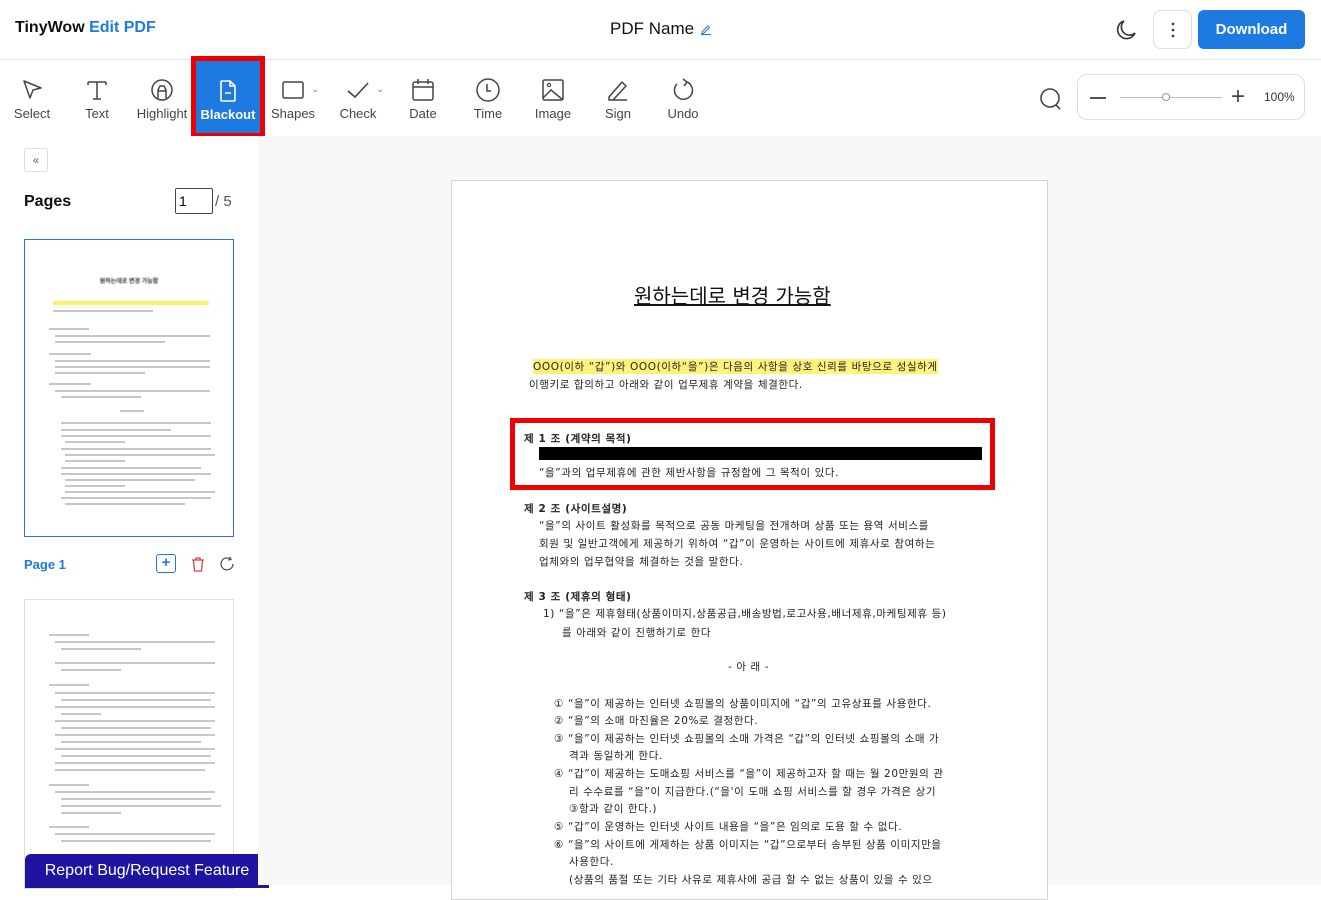 The height and width of the screenshot is (900, 1321). What do you see at coordinates (358, 113) in the screenshot?
I see `tool-label: Check` at bounding box center [358, 113].